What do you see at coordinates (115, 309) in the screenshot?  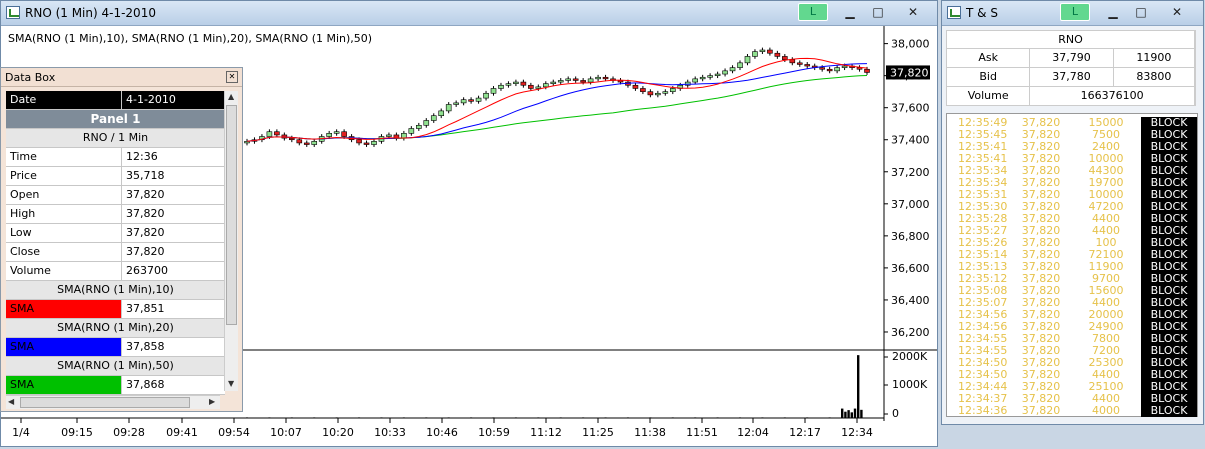 I see `sma-row: SMA 37,851` at bounding box center [115, 309].